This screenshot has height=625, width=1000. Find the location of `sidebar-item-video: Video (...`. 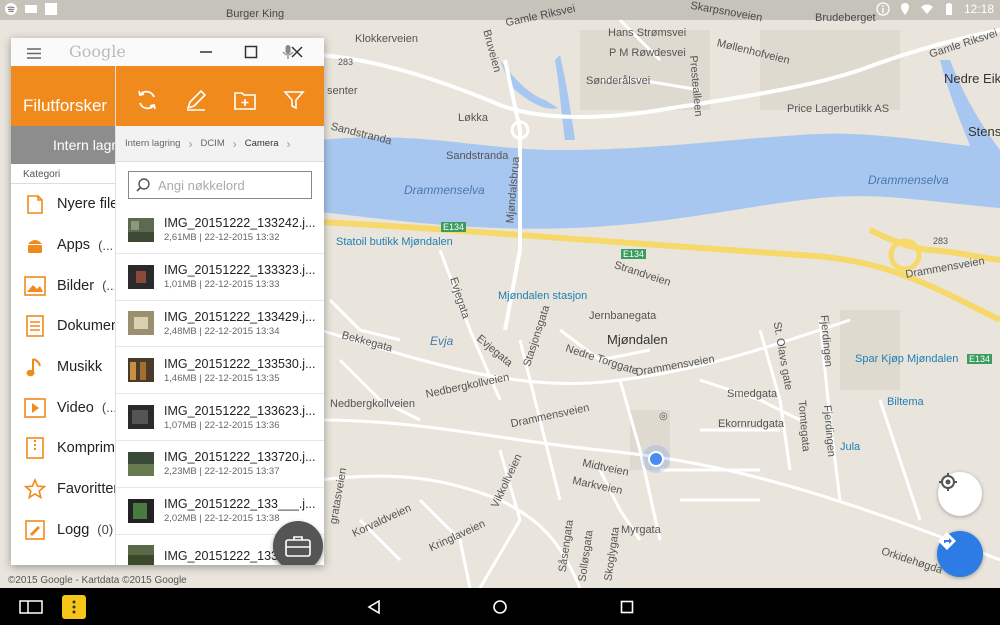

sidebar-item-video: Video (... is located at coordinates (63, 407).